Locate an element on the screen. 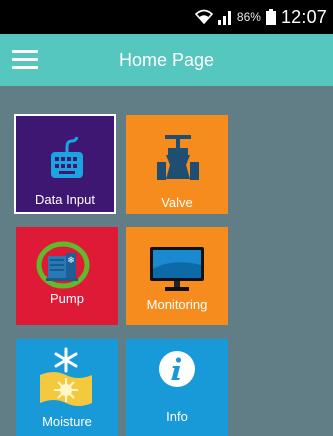  battery-icon is located at coordinates (270, 17).